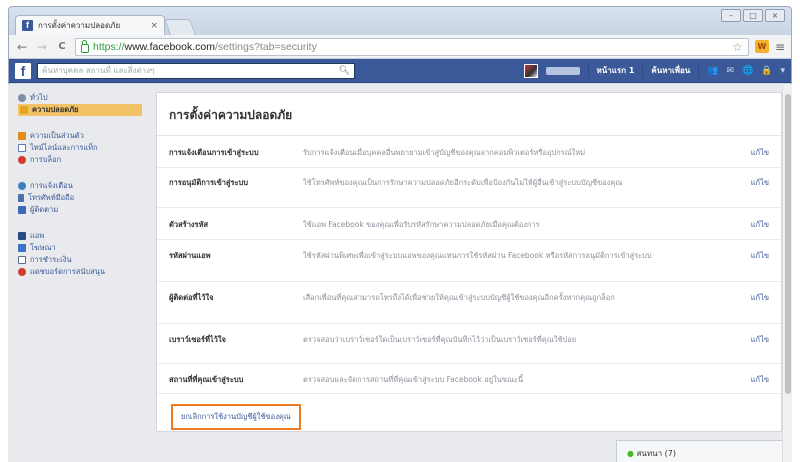  What do you see at coordinates (46, 159) in the screenshot?
I see `sidebar-item-label: การบล็อก` at bounding box center [46, 159].